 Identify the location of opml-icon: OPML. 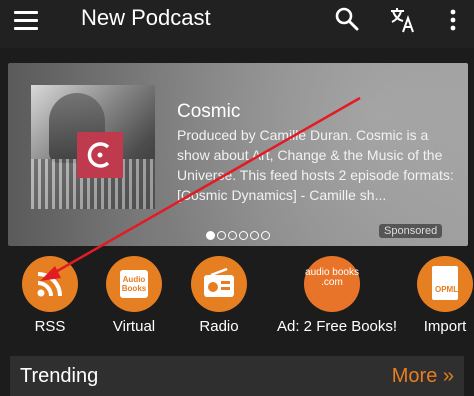
(445, 284).